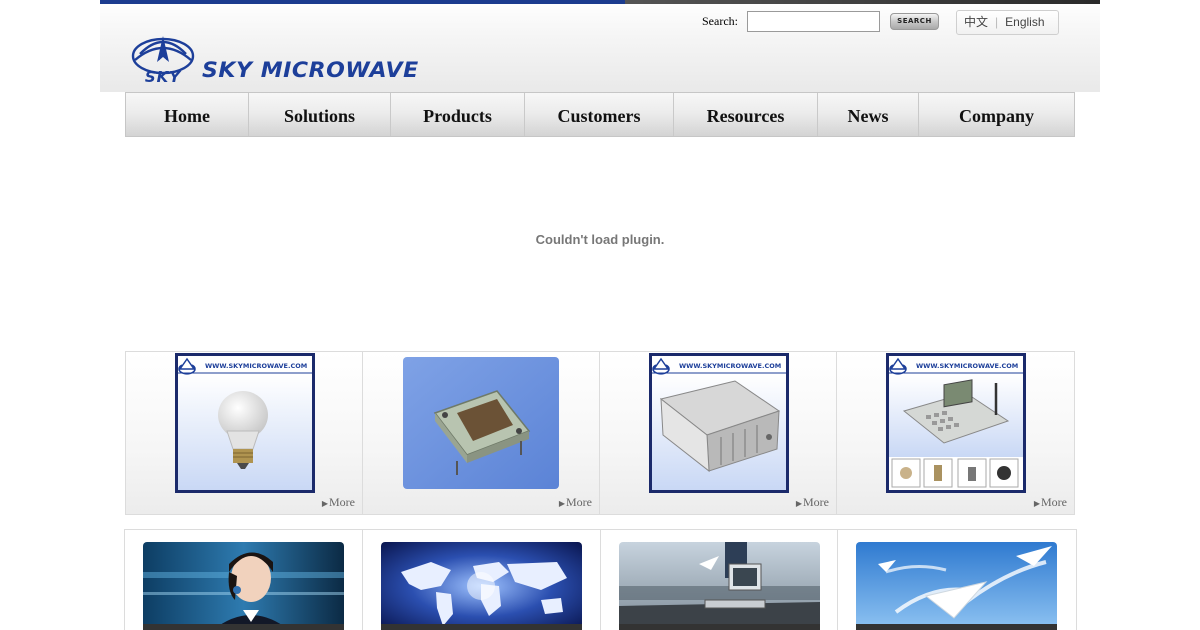  Describe the element at coordinates (320, 114) in the screenshot. I see `nav-solutions: Solutions` at that location.